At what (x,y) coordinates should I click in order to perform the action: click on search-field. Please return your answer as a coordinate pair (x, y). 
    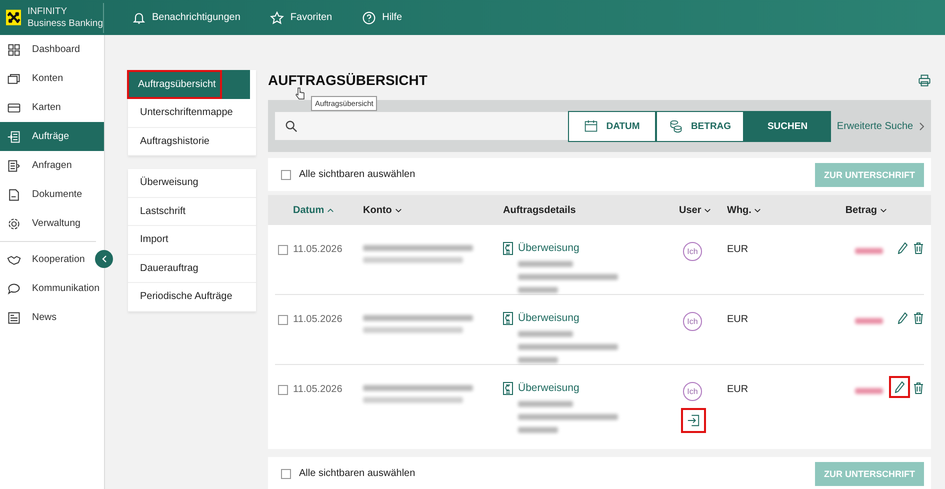
    Looking at the image, I should click on (421, 126).